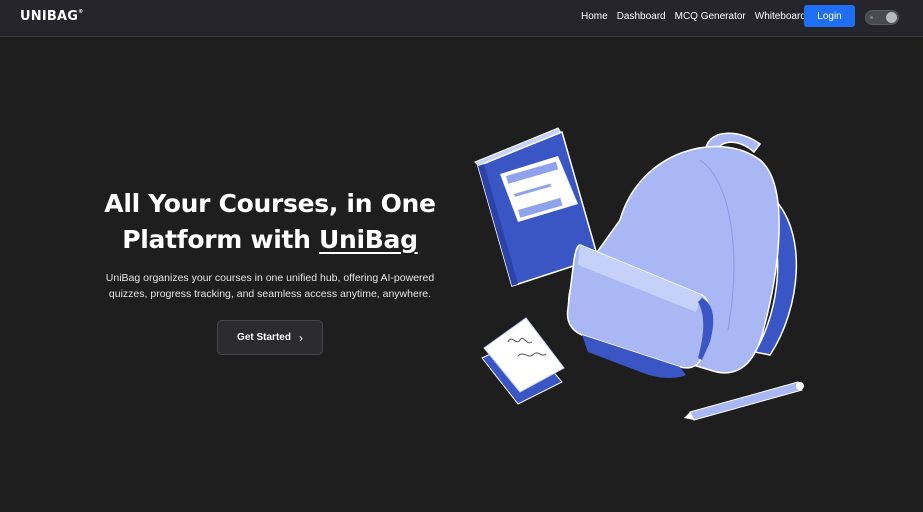  Describe the element at coordinates (710, 16) in the screenshot. I see `nav-link-mcq-generator: MCQ Generator` at that location.